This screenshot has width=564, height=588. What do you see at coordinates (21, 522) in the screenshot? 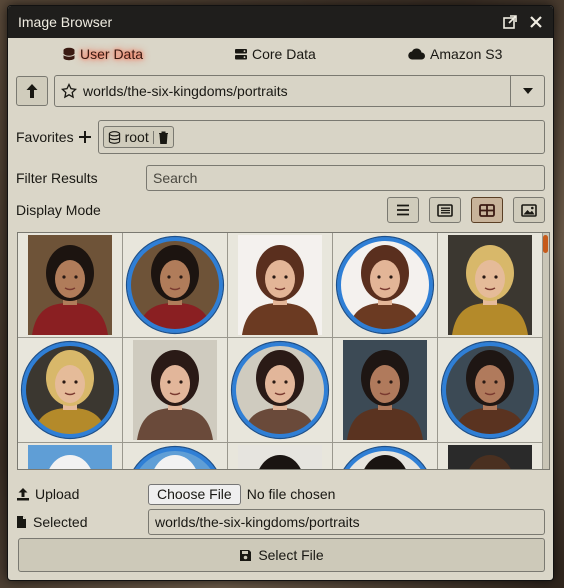
I see `file-icon` at bounding box center [21, 522].